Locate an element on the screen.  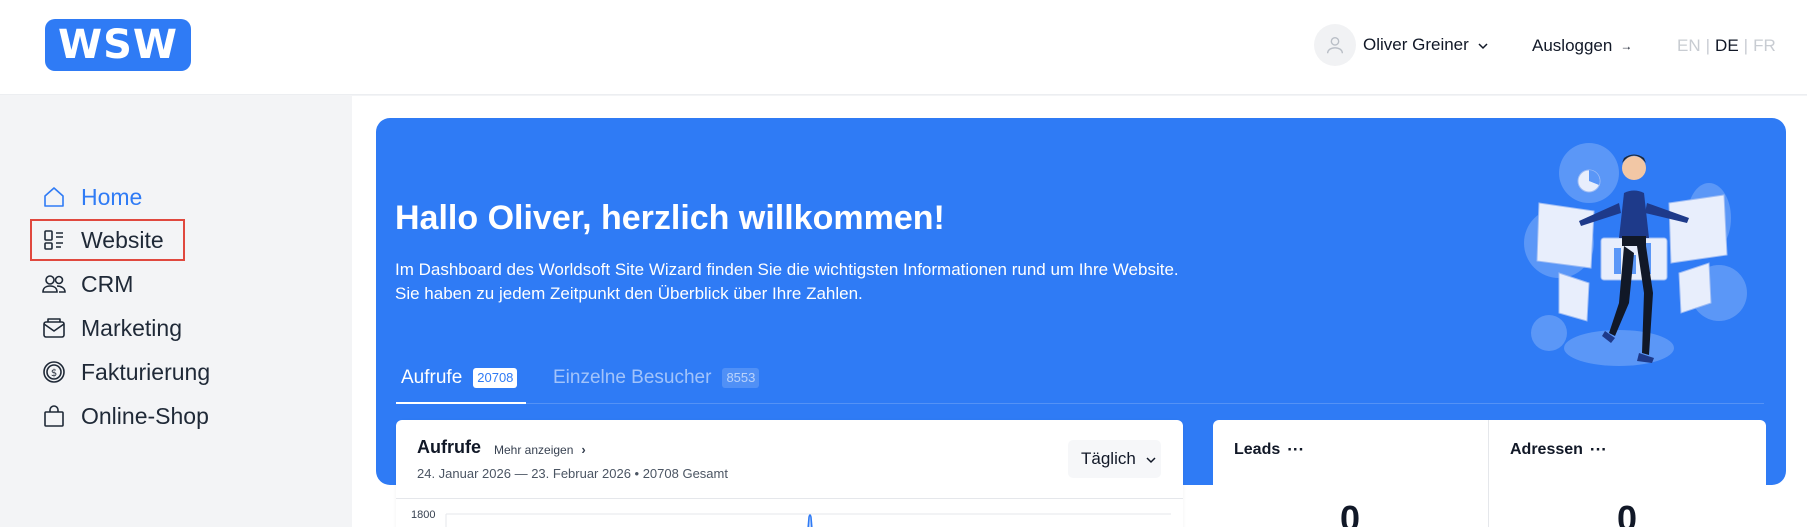
sidebar-item-website: Website is located at coordinates (107, 240).